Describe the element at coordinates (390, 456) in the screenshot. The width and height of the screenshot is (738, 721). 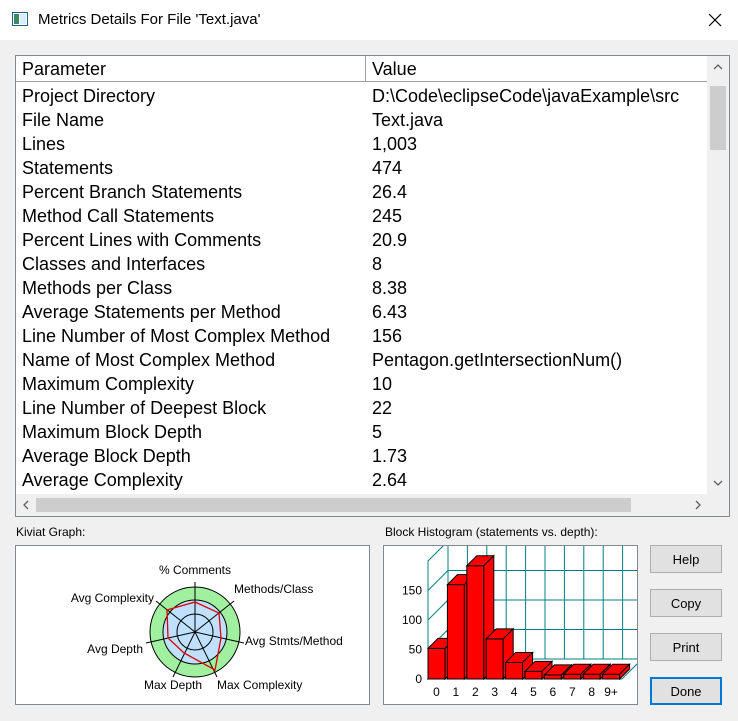
I see `value-cell: 1.73` at that location.